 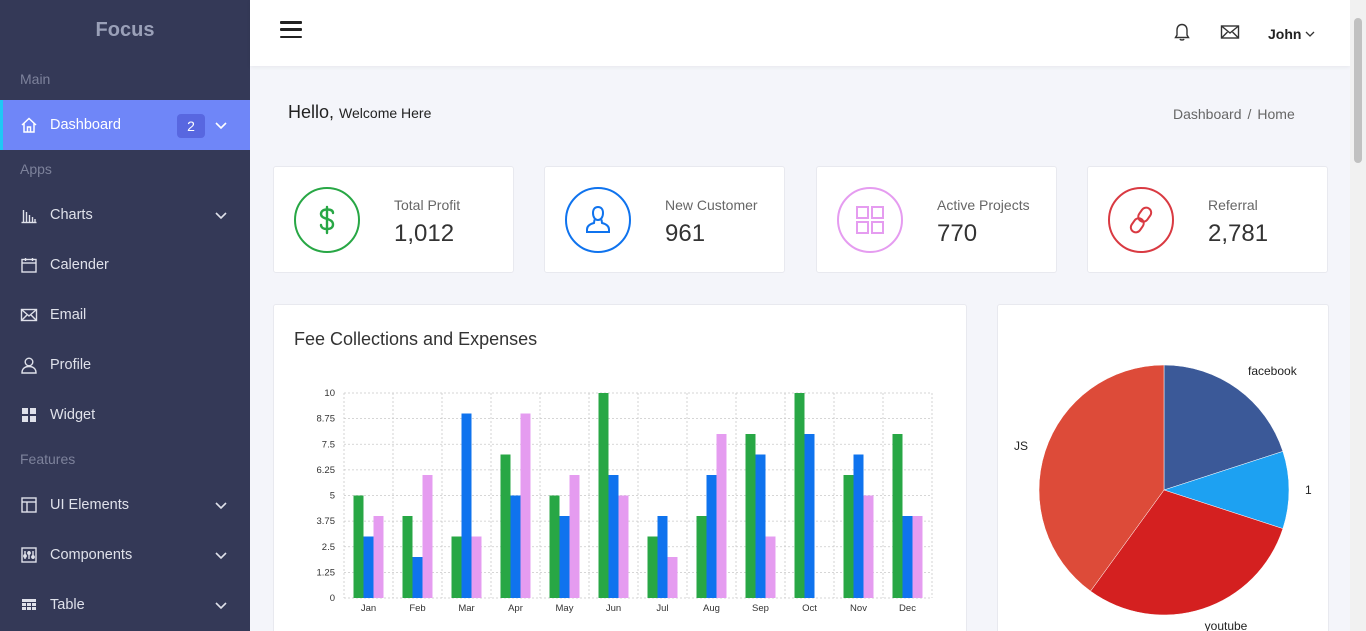 I want to click on sidebar-item-ui-elements: UI Elements, so click(x=125, y=505).